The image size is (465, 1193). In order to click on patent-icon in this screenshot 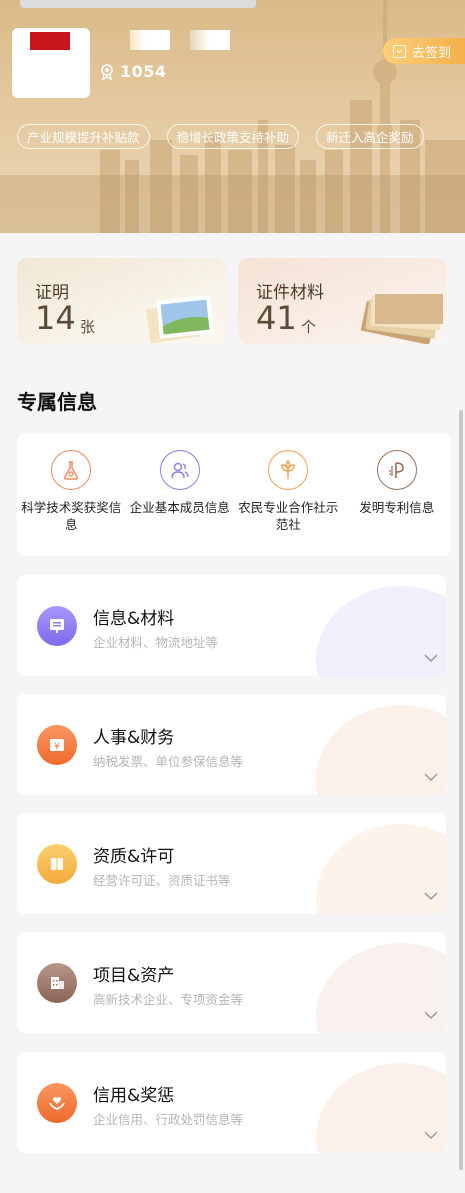, I will do `click(396, 470)`.